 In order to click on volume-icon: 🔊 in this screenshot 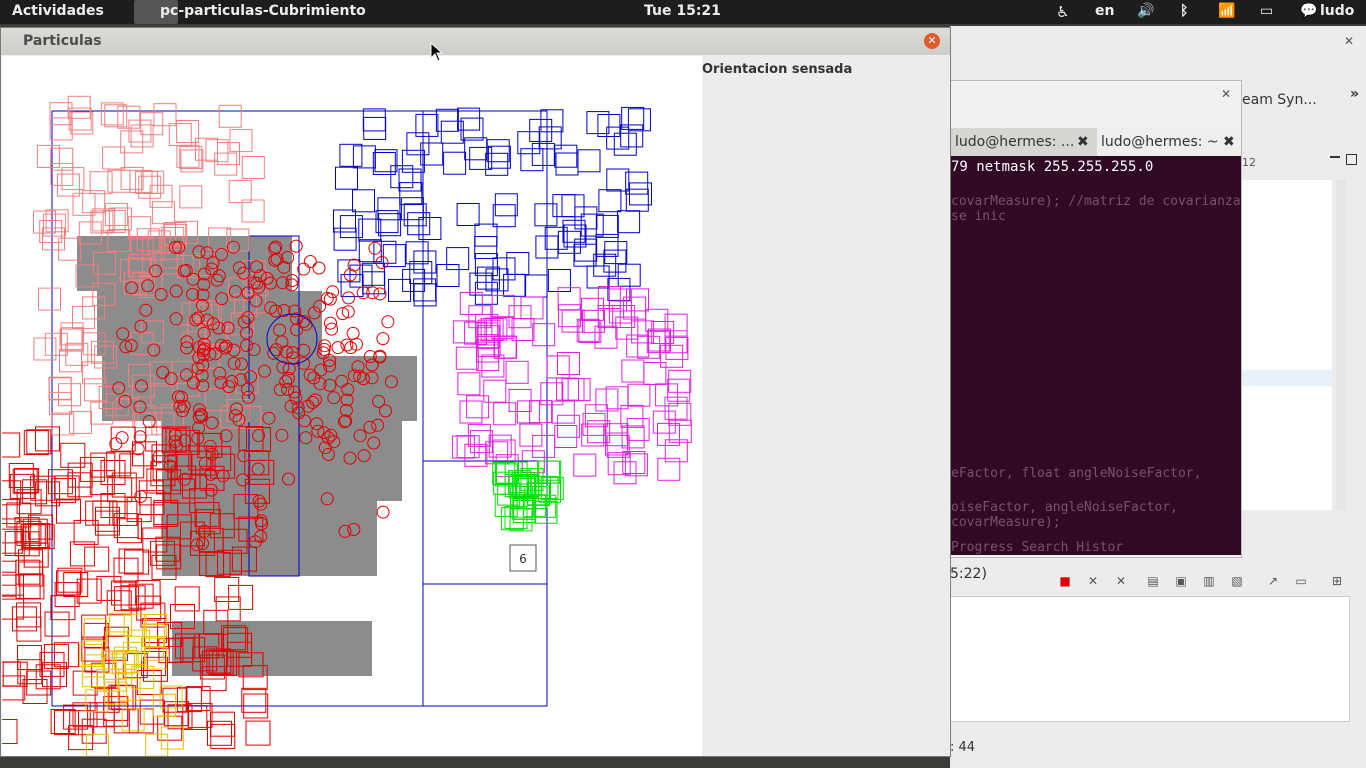, I will do `click(1145, 11)`.